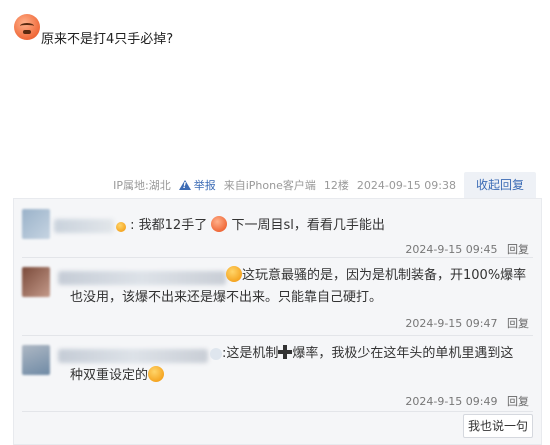  What do you see at coordinates (156, 374) in the screenshot?
I see `thinking-face-emoji-icon` at bounding box center [156, 374].